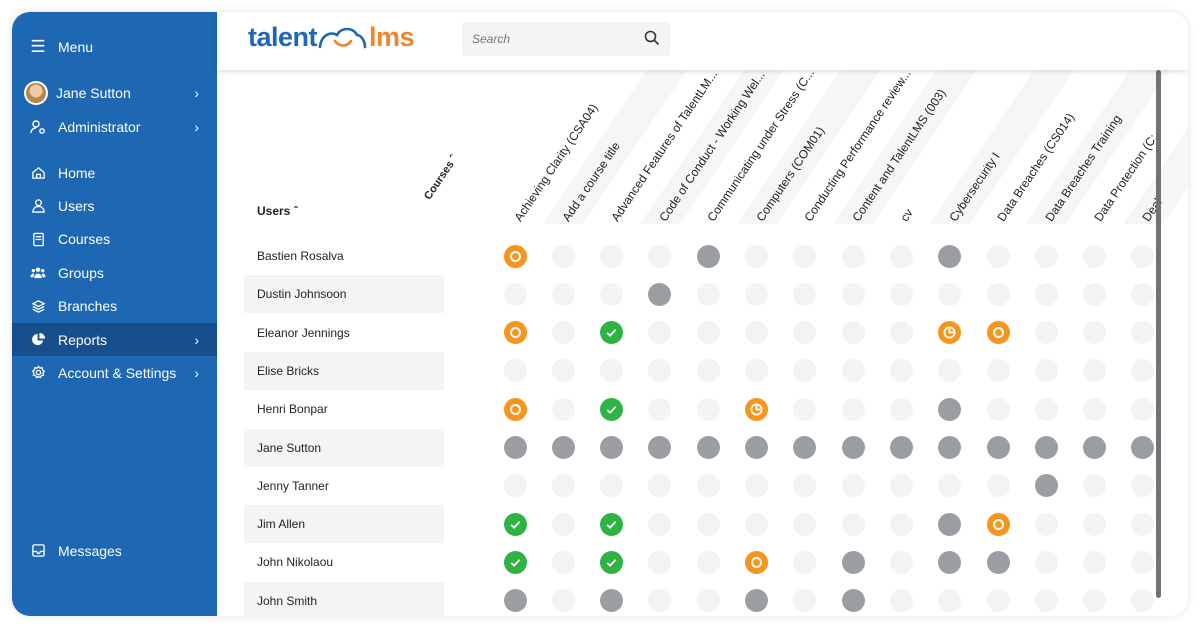 This screenshot has width=1200, height=629. Describe the element at coordinates (289, 448) in the screenshot. I see `user-name: Jane Sutton` at that location.